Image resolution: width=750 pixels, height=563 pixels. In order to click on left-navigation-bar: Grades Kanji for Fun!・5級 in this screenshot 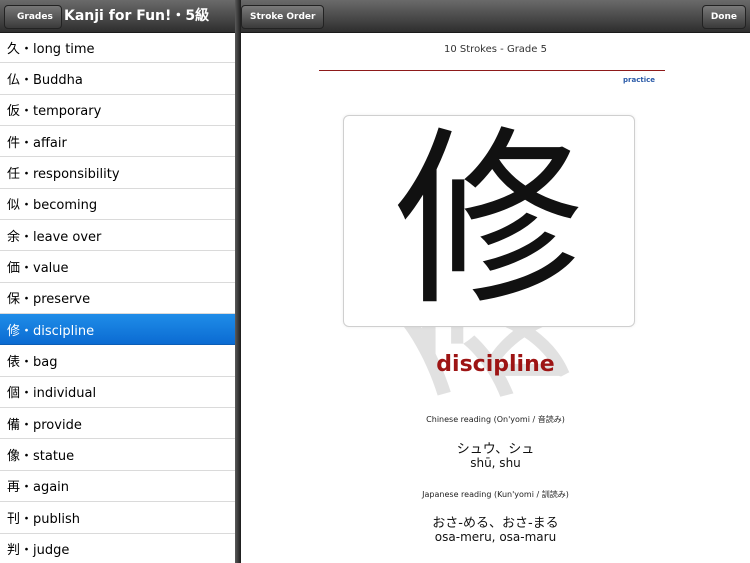, I will do `click(117, 16)`.